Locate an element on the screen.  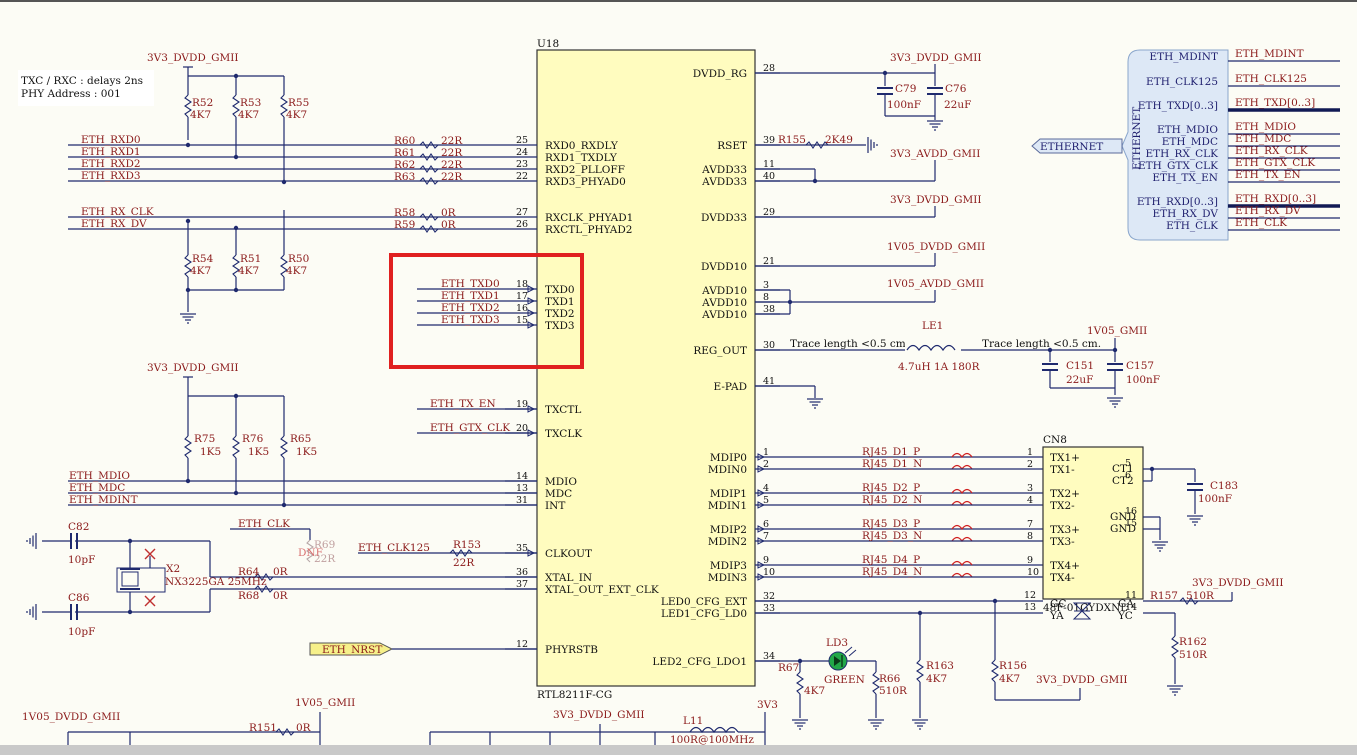
inductor-le1: LE1 4.7uH 1A 180R is located at coordinates (939, 346).